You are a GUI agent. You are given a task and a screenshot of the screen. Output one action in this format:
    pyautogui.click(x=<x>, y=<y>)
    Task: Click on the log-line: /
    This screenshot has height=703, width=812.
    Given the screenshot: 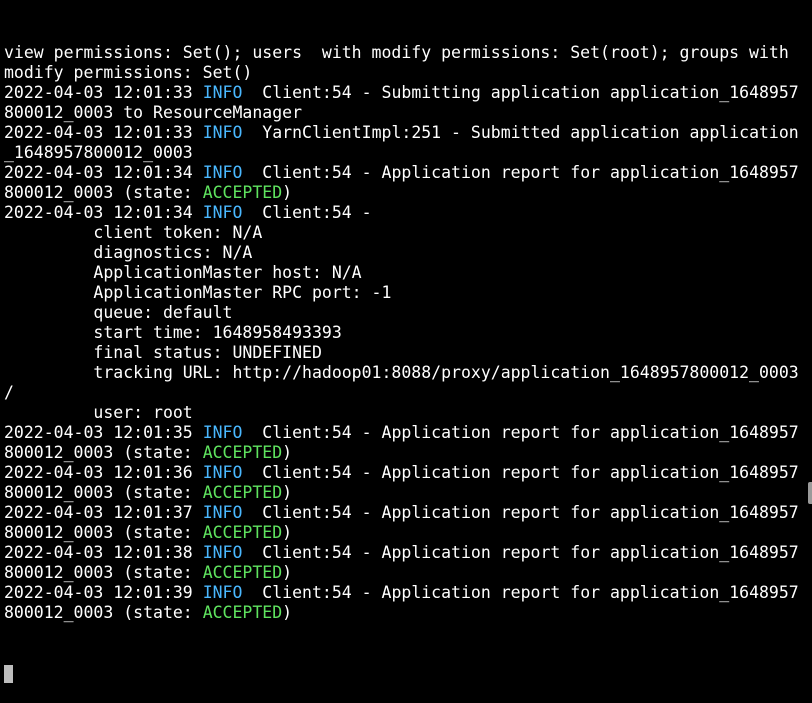 What is the action you would take?
    pyautogui.click(x=407, y=393)
    